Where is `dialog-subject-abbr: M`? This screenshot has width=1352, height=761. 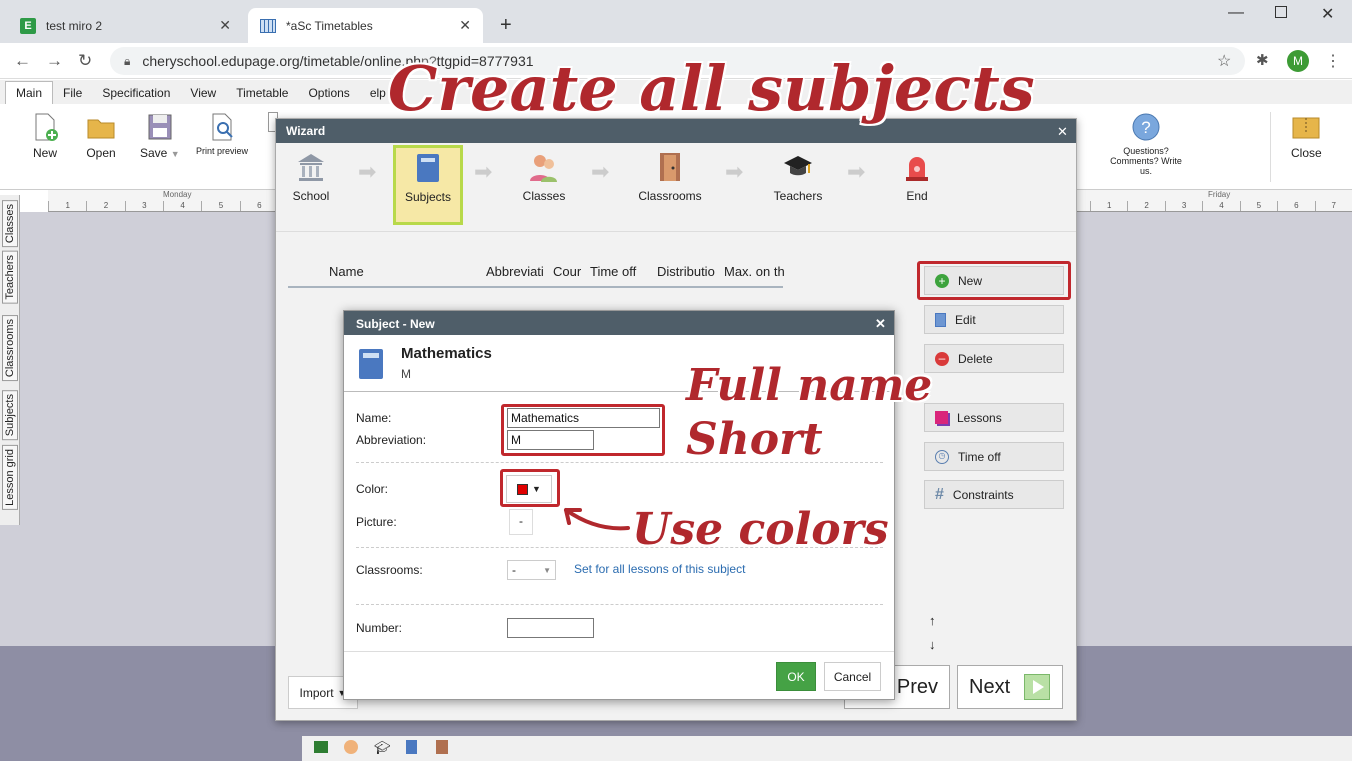 dialog-subject-abbr: M is located at coordinates (406, 374).